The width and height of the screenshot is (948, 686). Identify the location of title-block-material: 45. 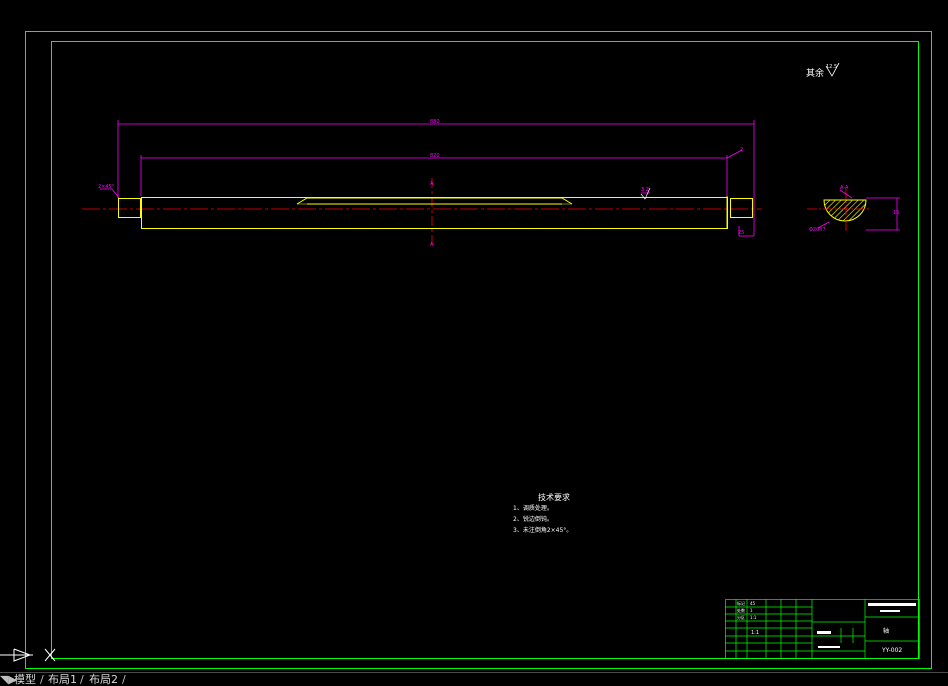
(753, 603).